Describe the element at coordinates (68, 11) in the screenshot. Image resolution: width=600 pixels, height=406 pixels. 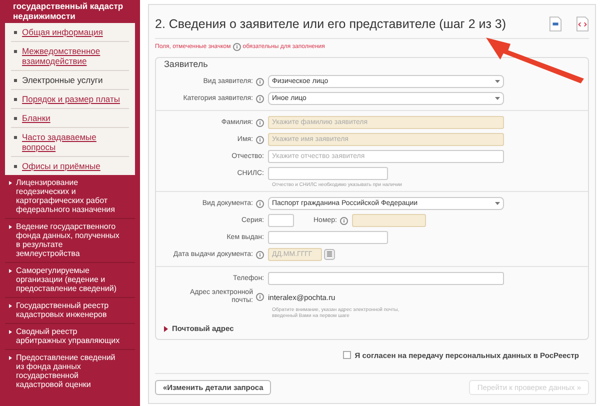
I see `sidebar-header: государственный кадастр недвижимости` at that location.